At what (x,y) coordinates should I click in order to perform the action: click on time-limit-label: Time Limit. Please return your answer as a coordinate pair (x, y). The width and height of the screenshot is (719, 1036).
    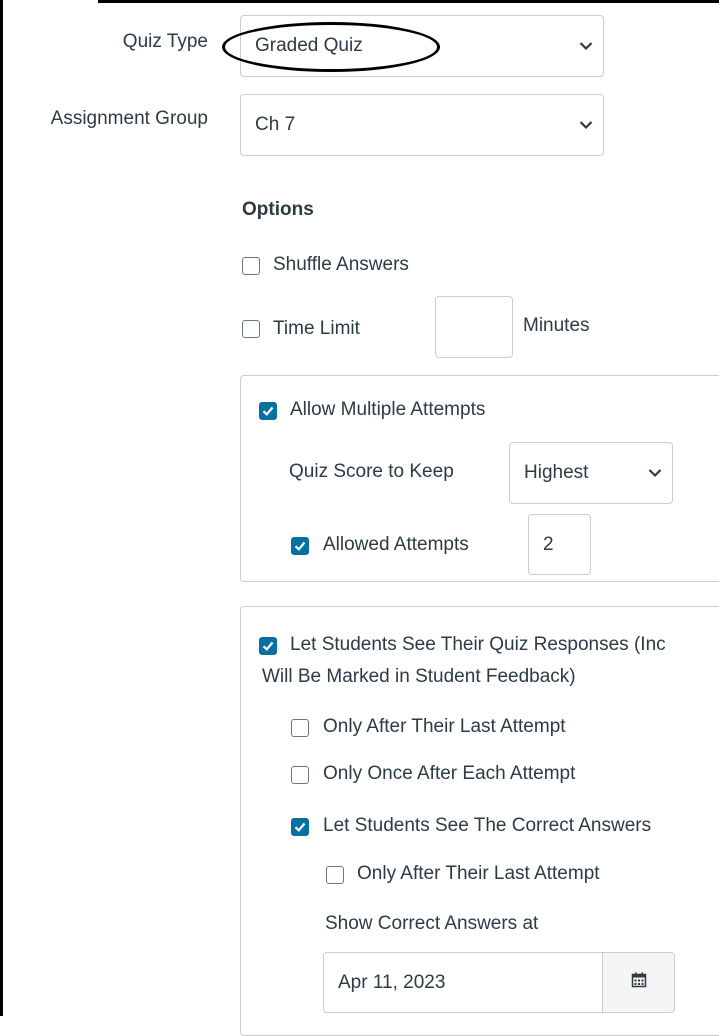
    Looking at the image, I should click on (316, 328).